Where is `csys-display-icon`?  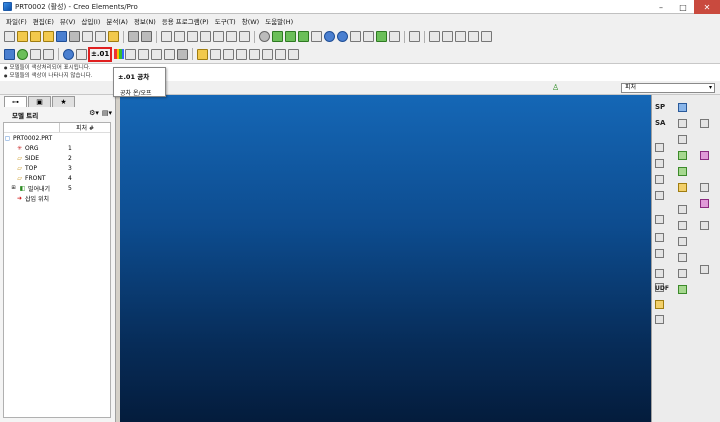 csys-display-icon is located at coordinates (473, 36).